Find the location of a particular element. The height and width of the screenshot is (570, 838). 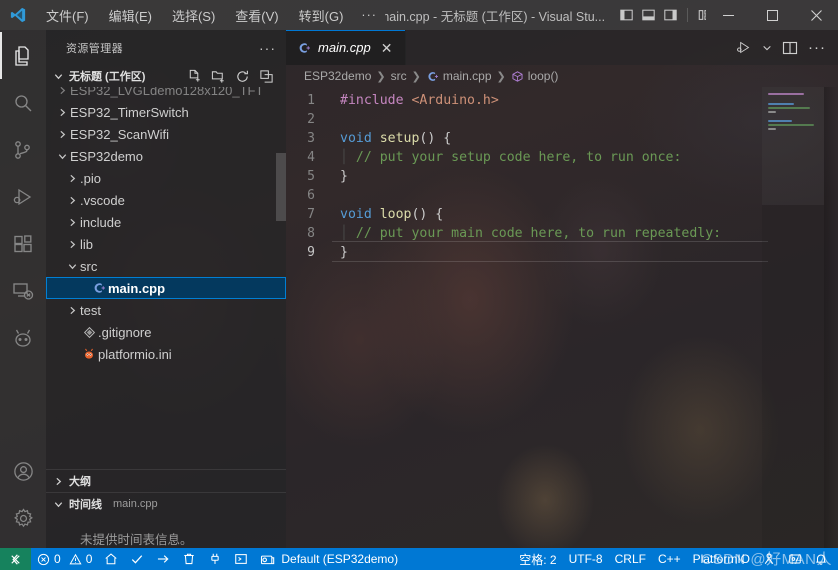

toggle-secondary-sidebar-icon is located at coordinates (670, 15).